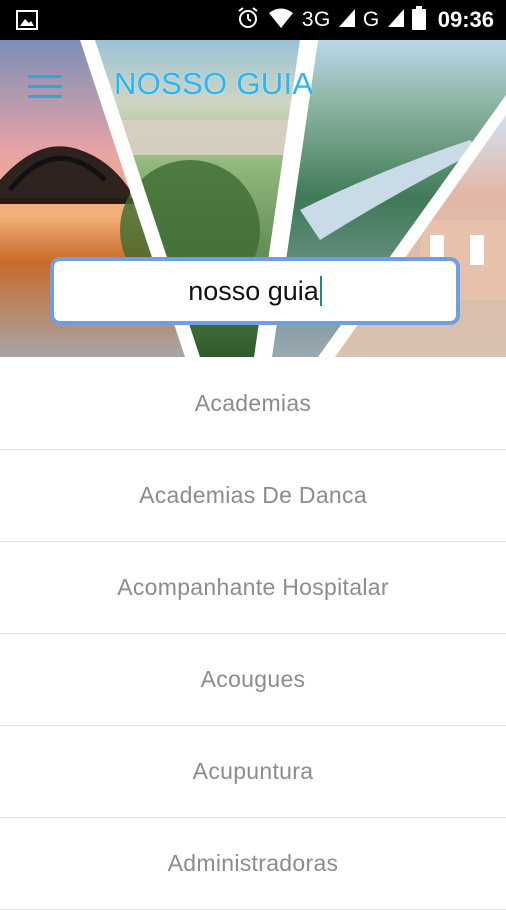 The image size is (506, 910). Describe the element at coordinates (214, 83) in the screenshot. I see `app-title: NOSSO GUIA` at that location.